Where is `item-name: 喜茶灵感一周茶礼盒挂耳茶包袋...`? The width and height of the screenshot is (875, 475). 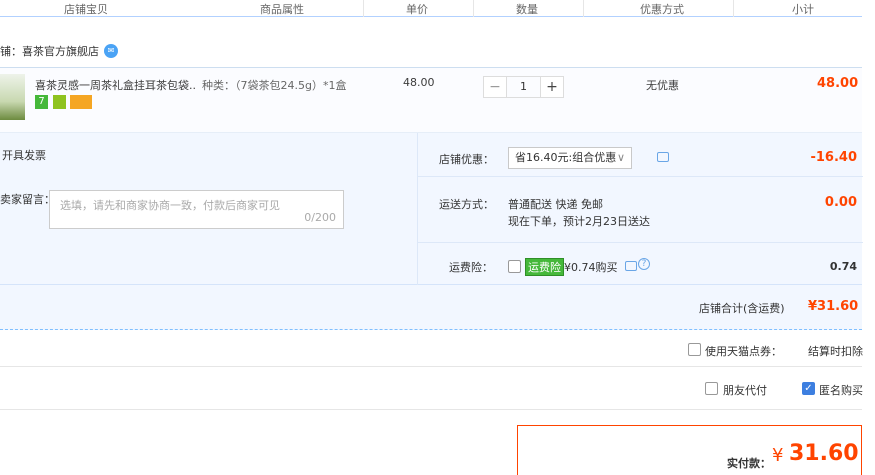 item-name: 喜茶灵感一周茶礼盒挂耳茶包袋... is located at coordinates (115, 85).